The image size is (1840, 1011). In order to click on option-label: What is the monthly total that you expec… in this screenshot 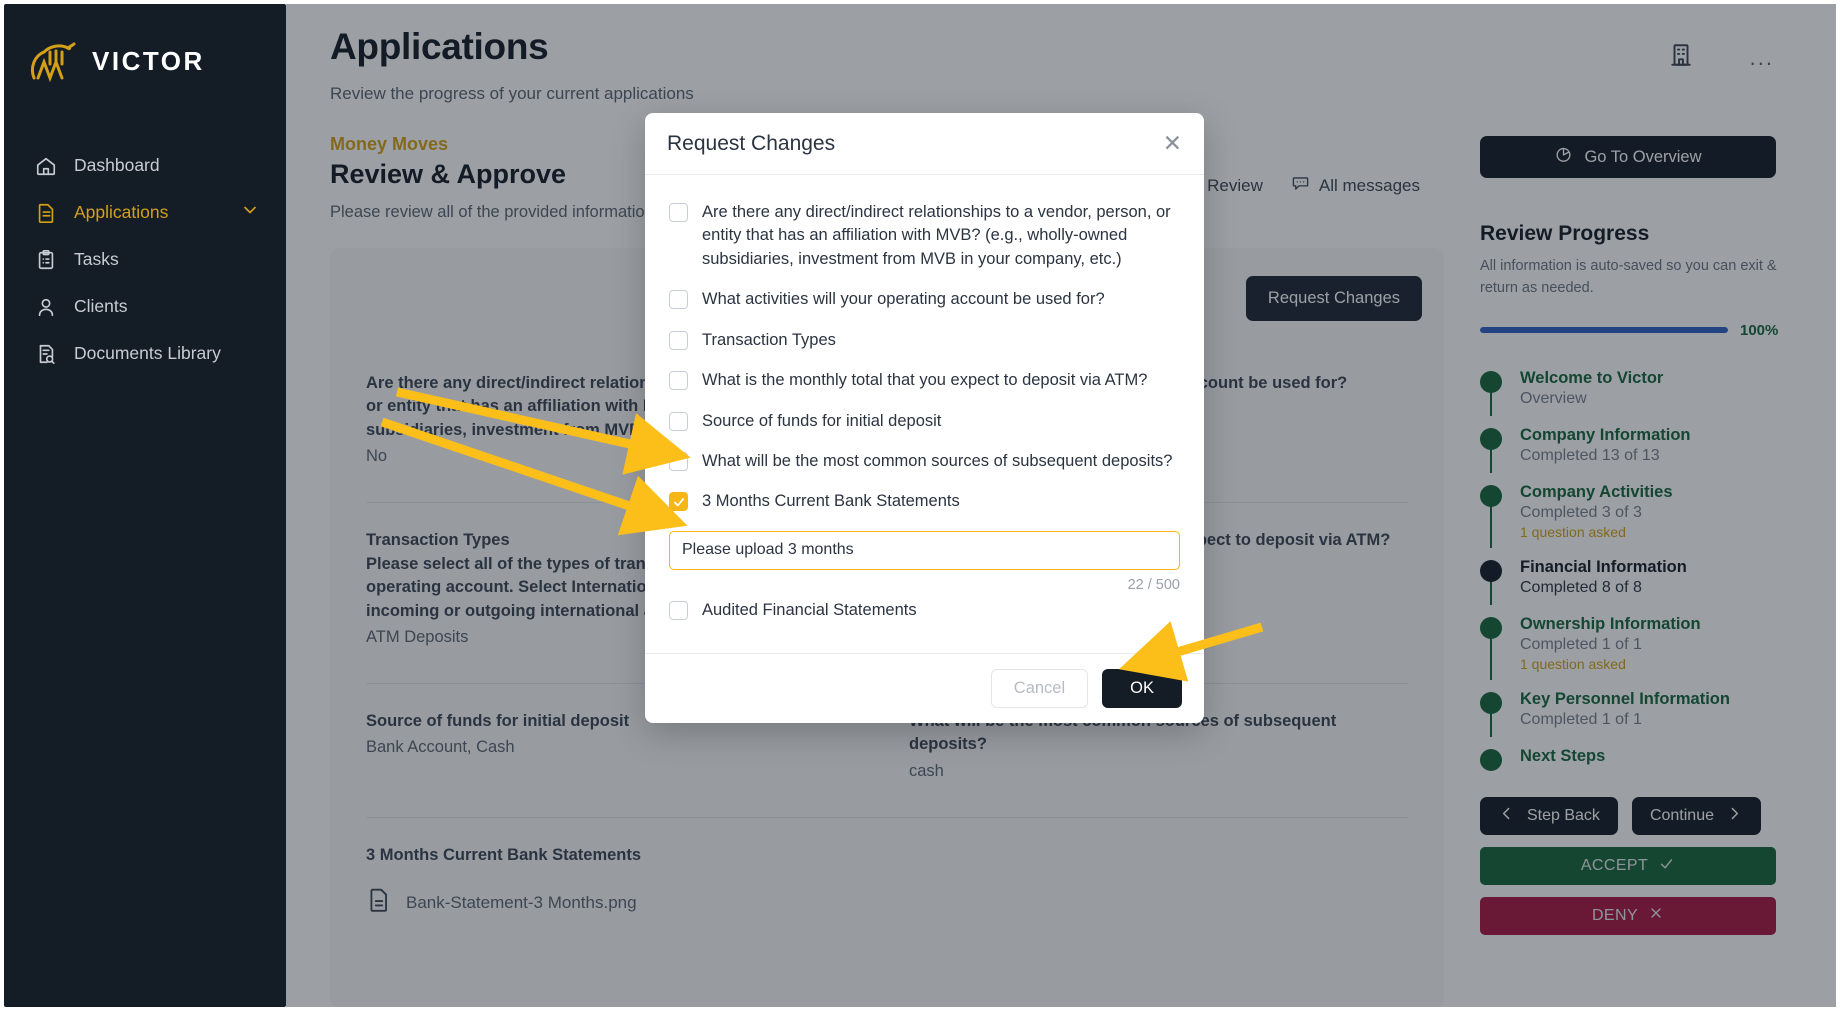, I will do `click(925, 380)`.